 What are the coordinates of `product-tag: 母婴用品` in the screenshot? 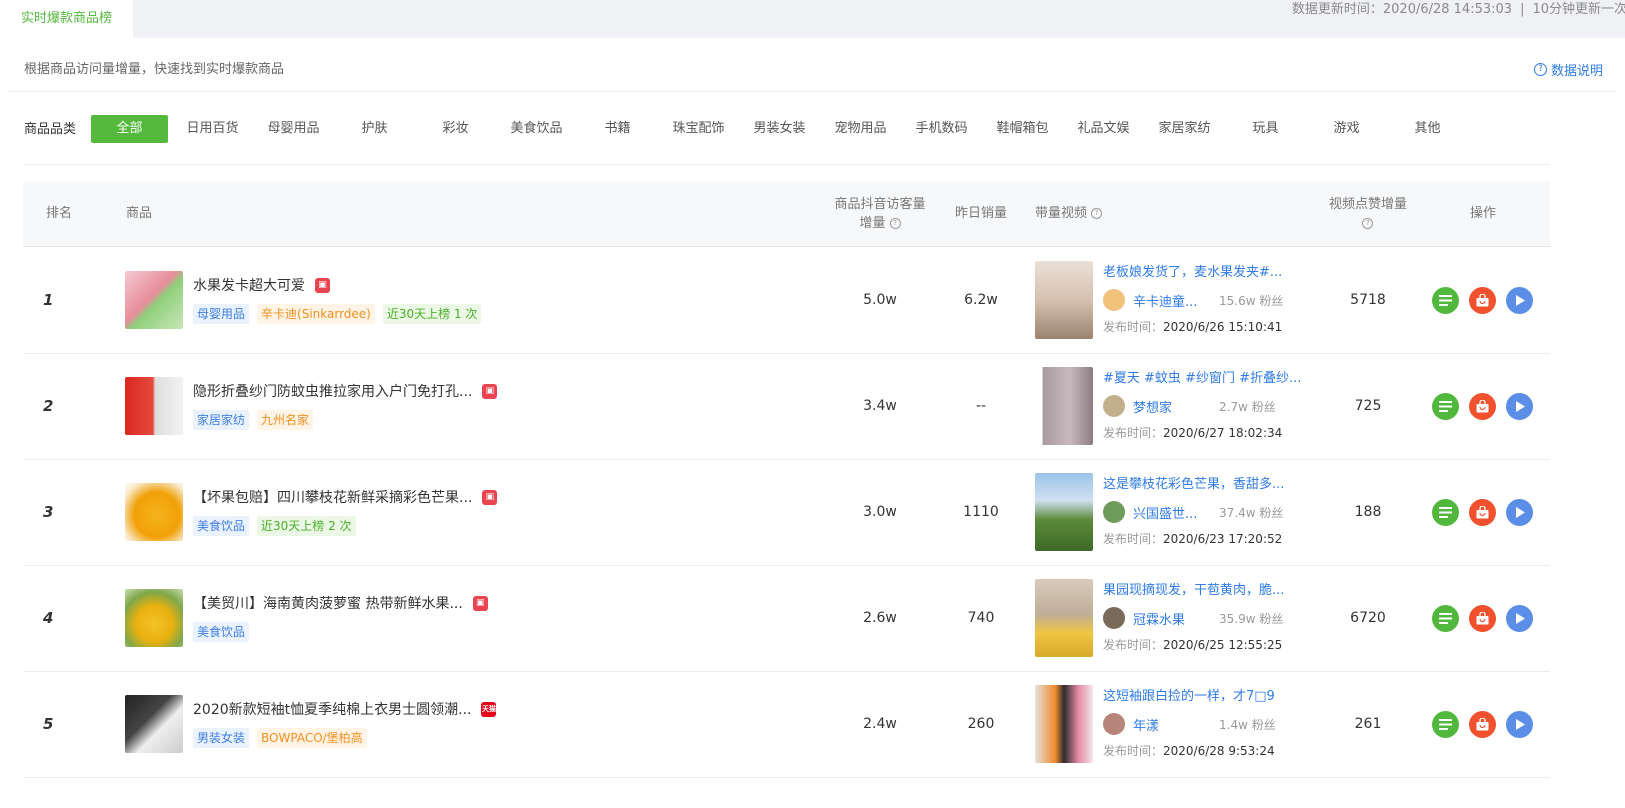 It's located at (221, 314).